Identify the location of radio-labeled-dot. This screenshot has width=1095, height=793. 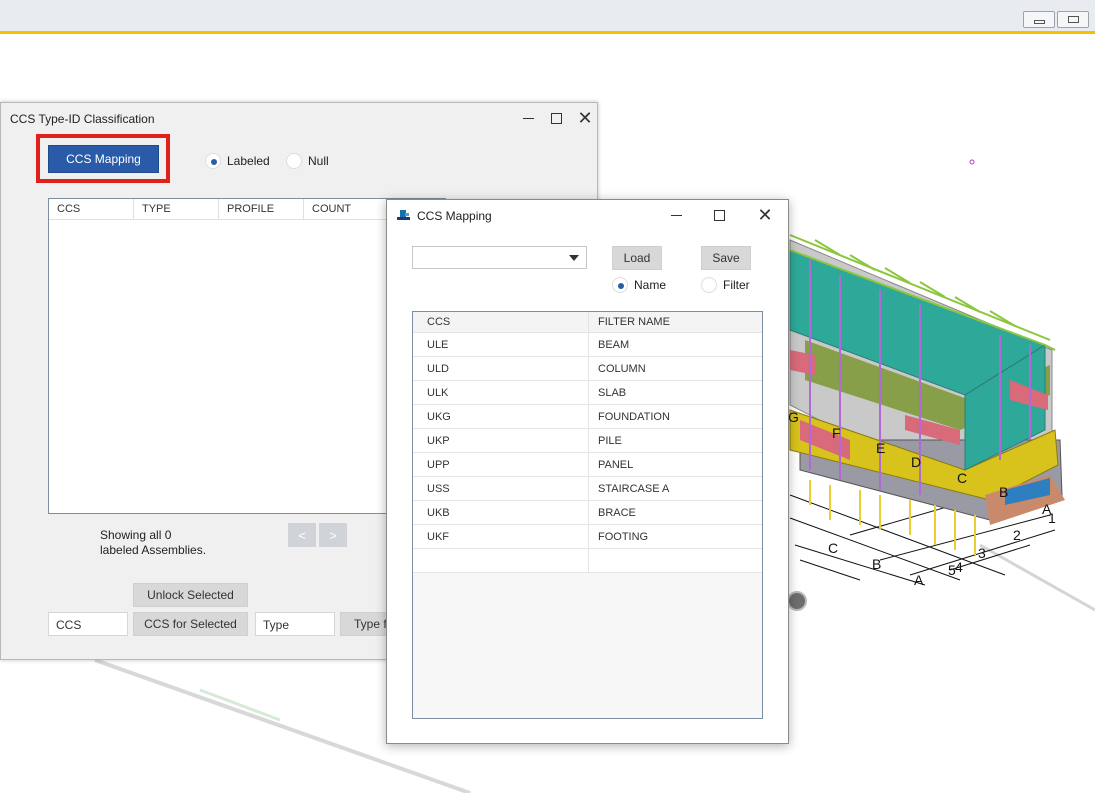
(213, 161).